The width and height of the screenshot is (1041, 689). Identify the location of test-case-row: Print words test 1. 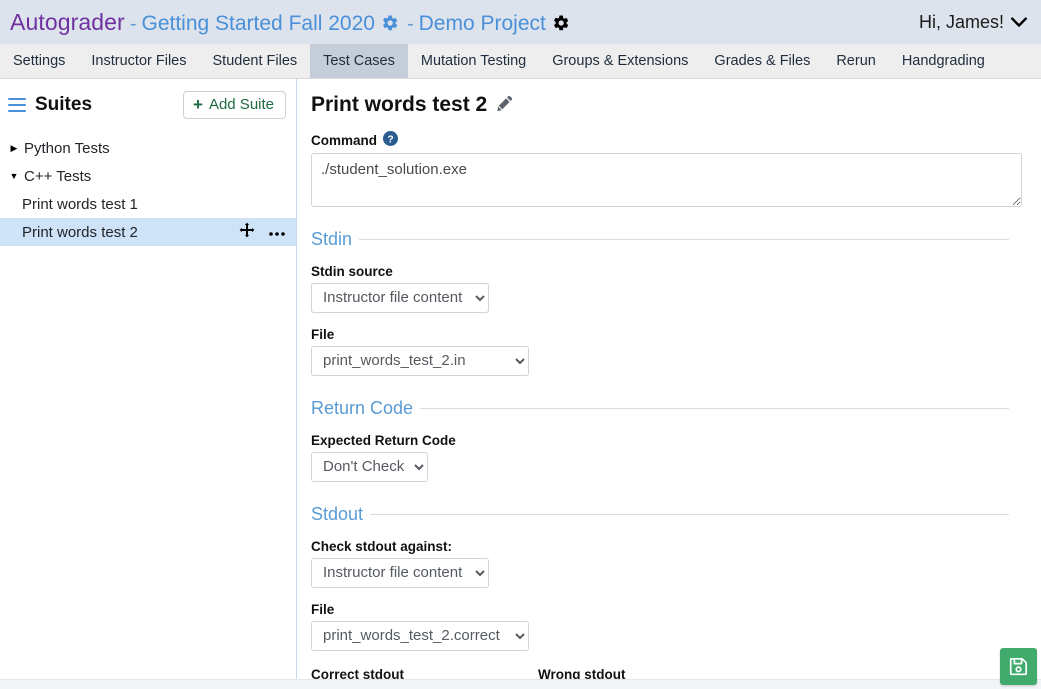
(148, 204).